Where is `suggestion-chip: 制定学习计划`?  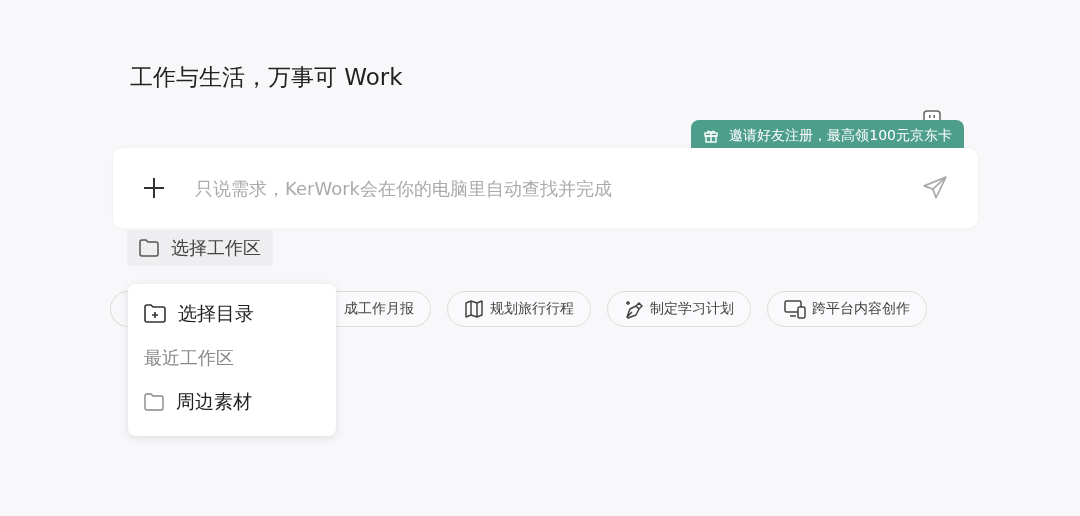 suggestion-chip: 制定学习计划 is located at coordinates (679, 309).